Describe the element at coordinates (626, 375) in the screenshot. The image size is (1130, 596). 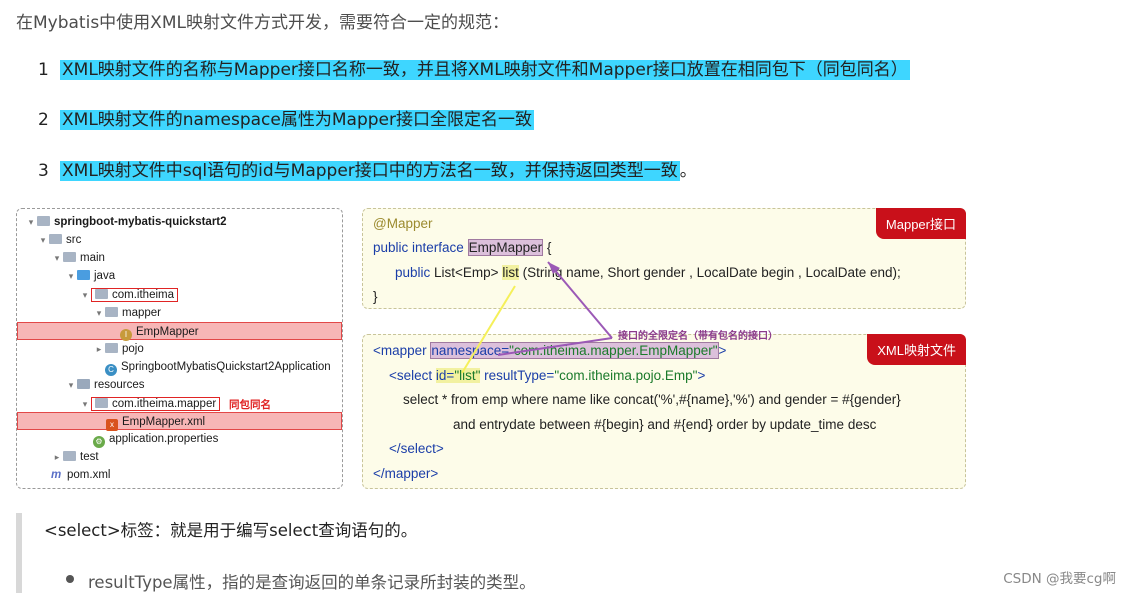
I see `result-type-value: "com.itheima.pojo.Emp"` at that location.